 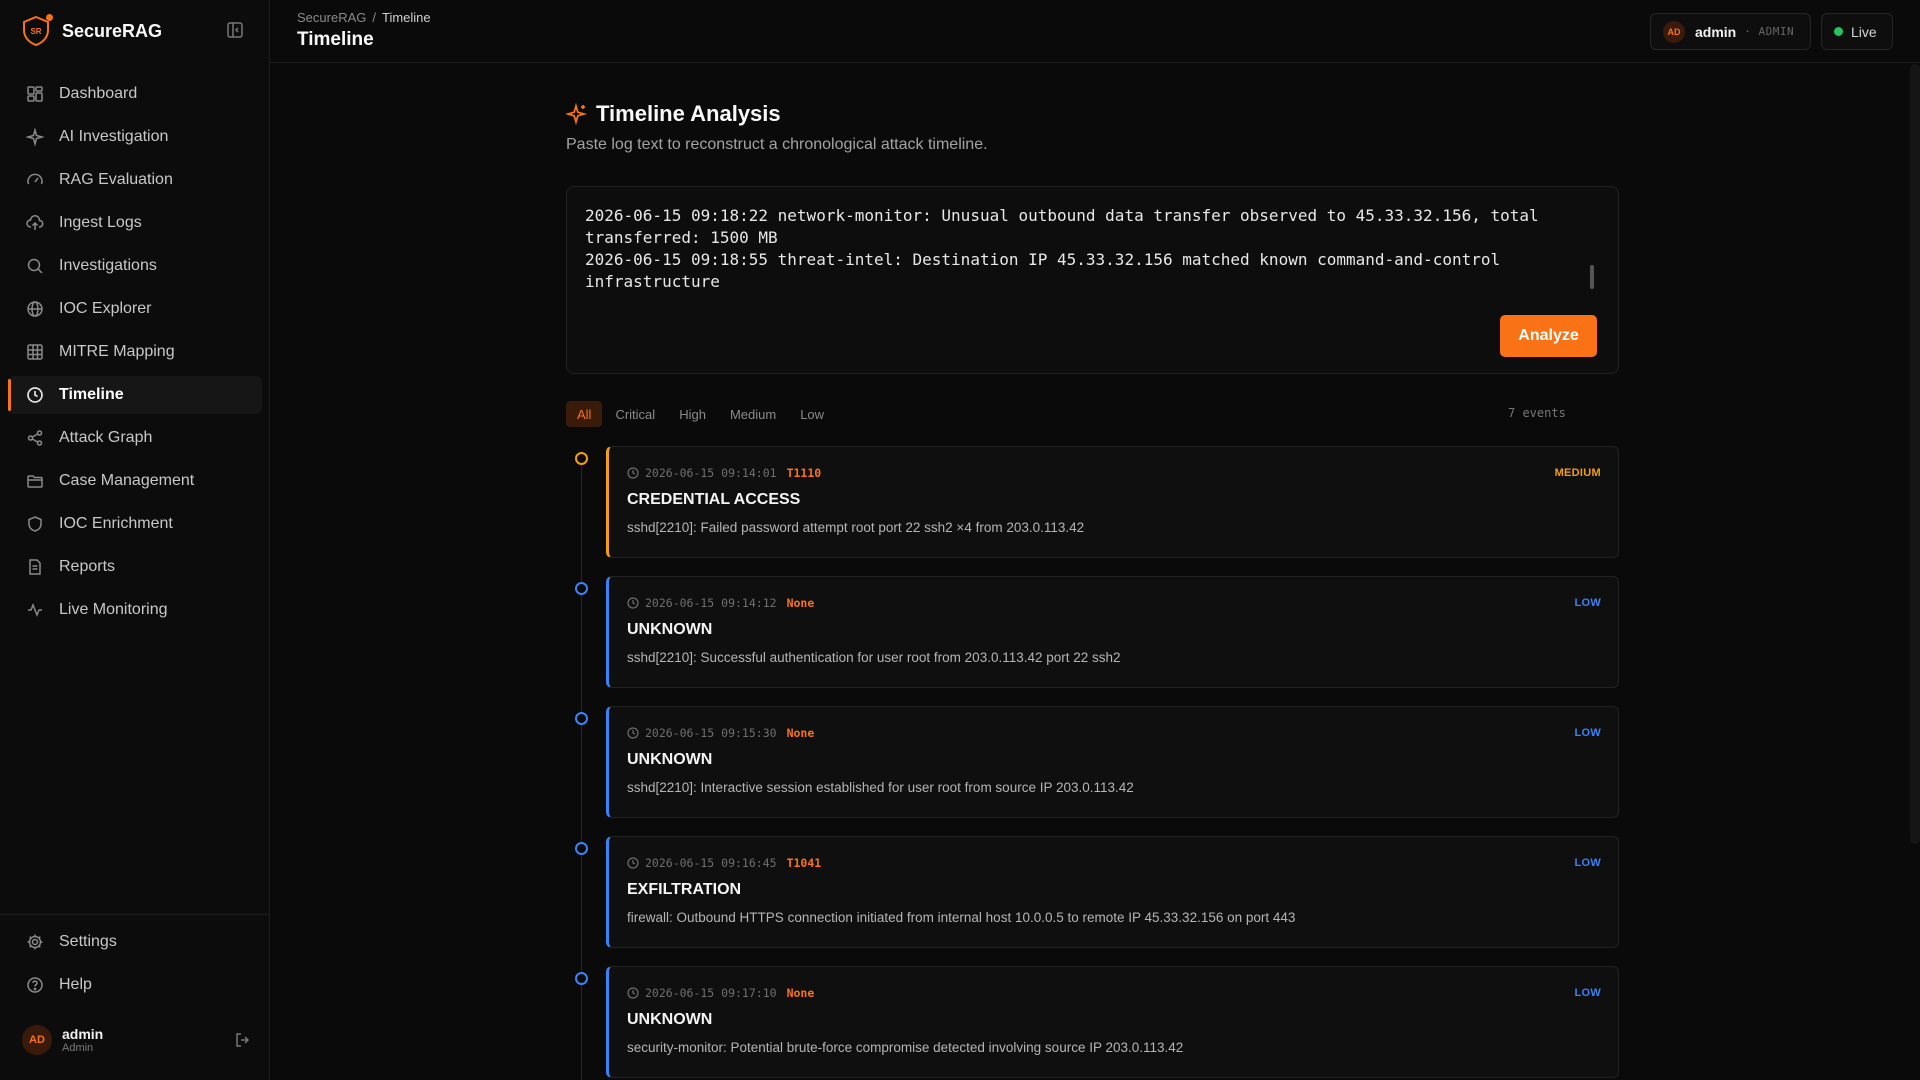 I want to click on analyze-button: Analyze, so click(x=1548, y=336).